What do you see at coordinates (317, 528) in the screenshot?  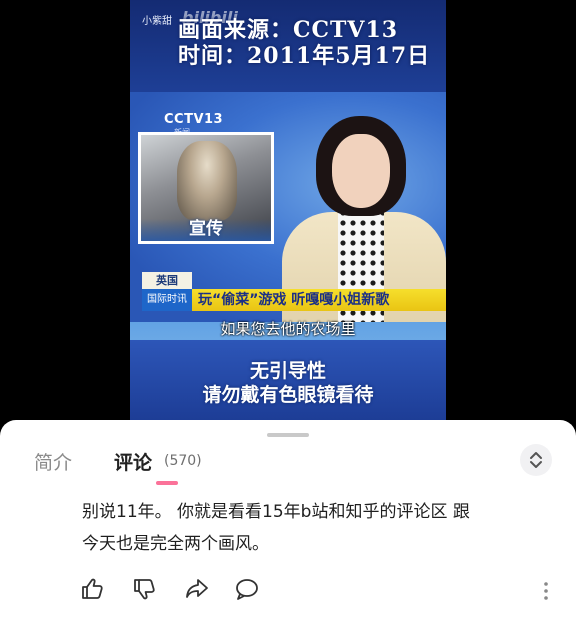 I see `comment-text: 别说11年。 你就是看看15年b站和知乎的评论区 跟 今天也是完全两个画风。` at bounding box center [317, 528].